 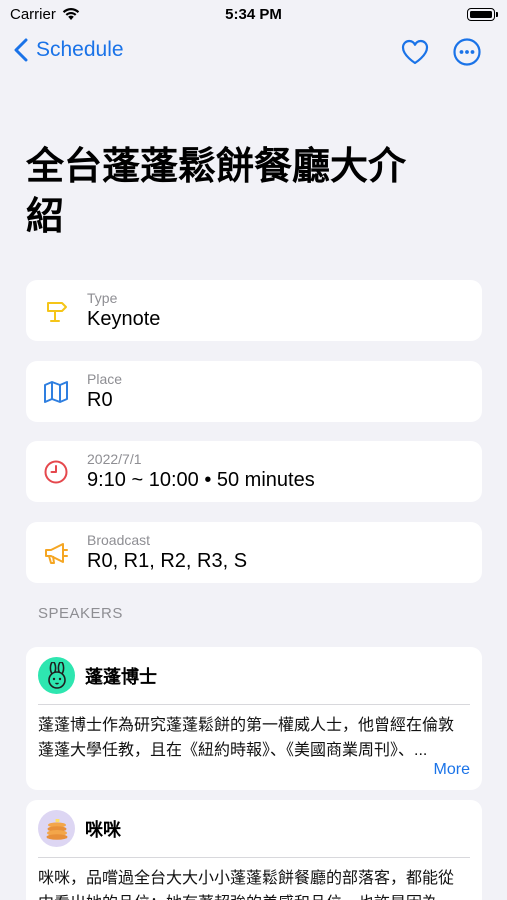 I want to click on back-label: Schedule, so click(x=80, y=49).